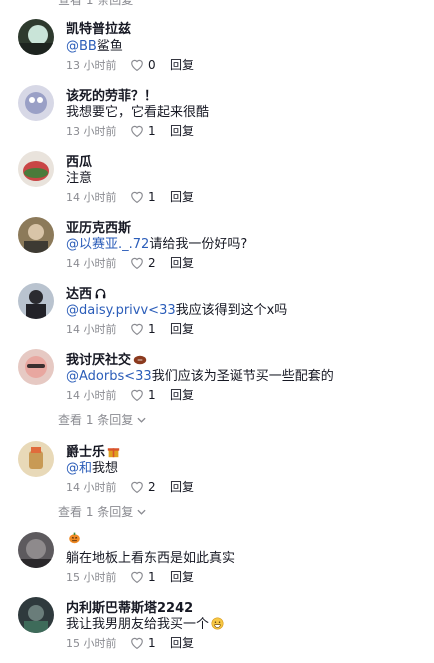 Image resolution: width=434 pixels, height=663 pixels. I want to click on like-button: 0, so click(150, 65).